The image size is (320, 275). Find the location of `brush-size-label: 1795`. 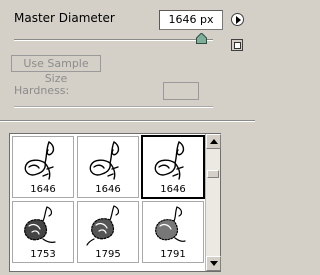

brush-size-label: 1795 is located at coordinates (108, 254).